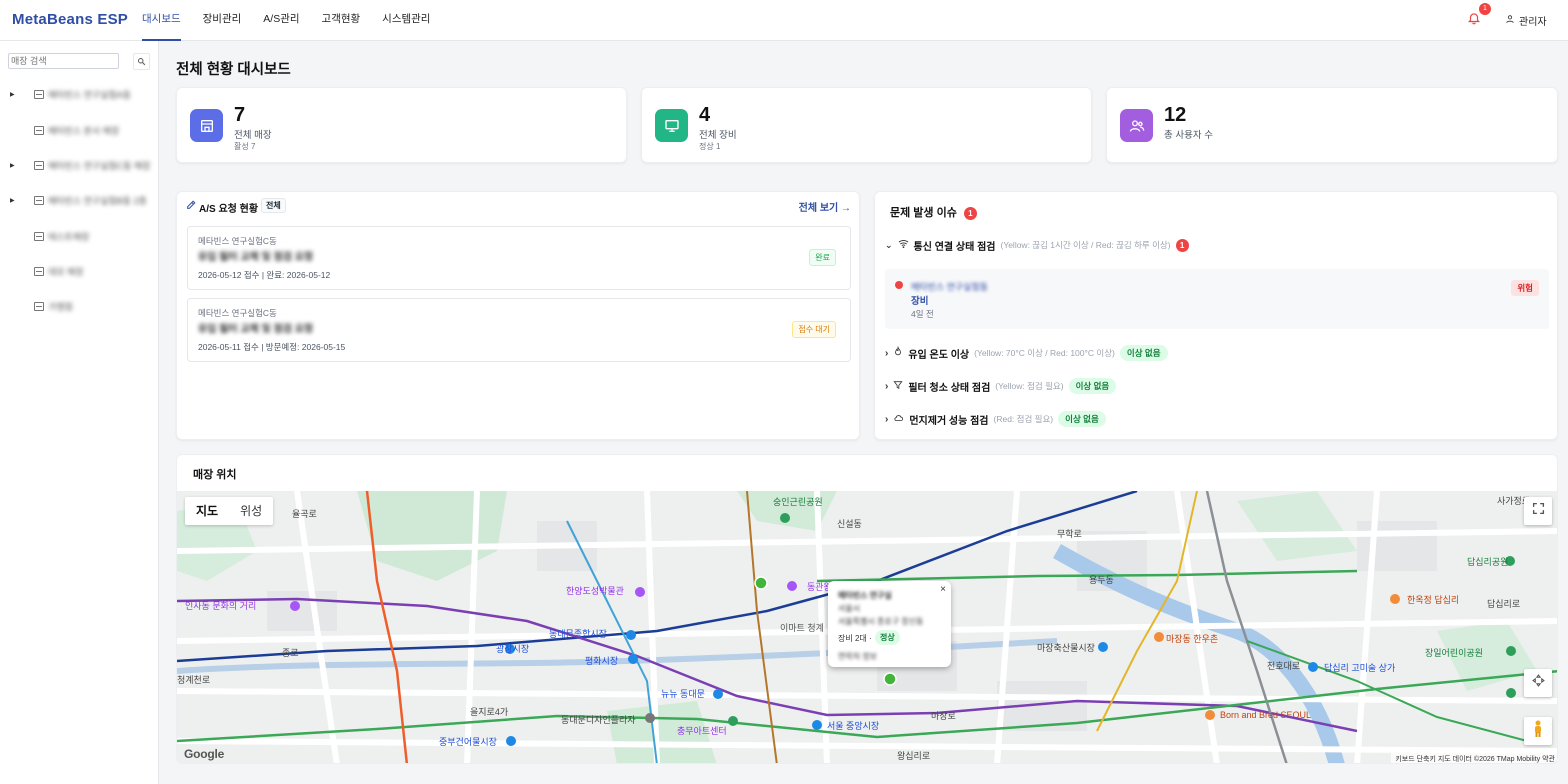 The height and width of the screenshot is (784, 1568). Describe the element at coordinates (598, 719) in the screenshot. I see `map-place-label: 동대문디자인플라자` at that location.